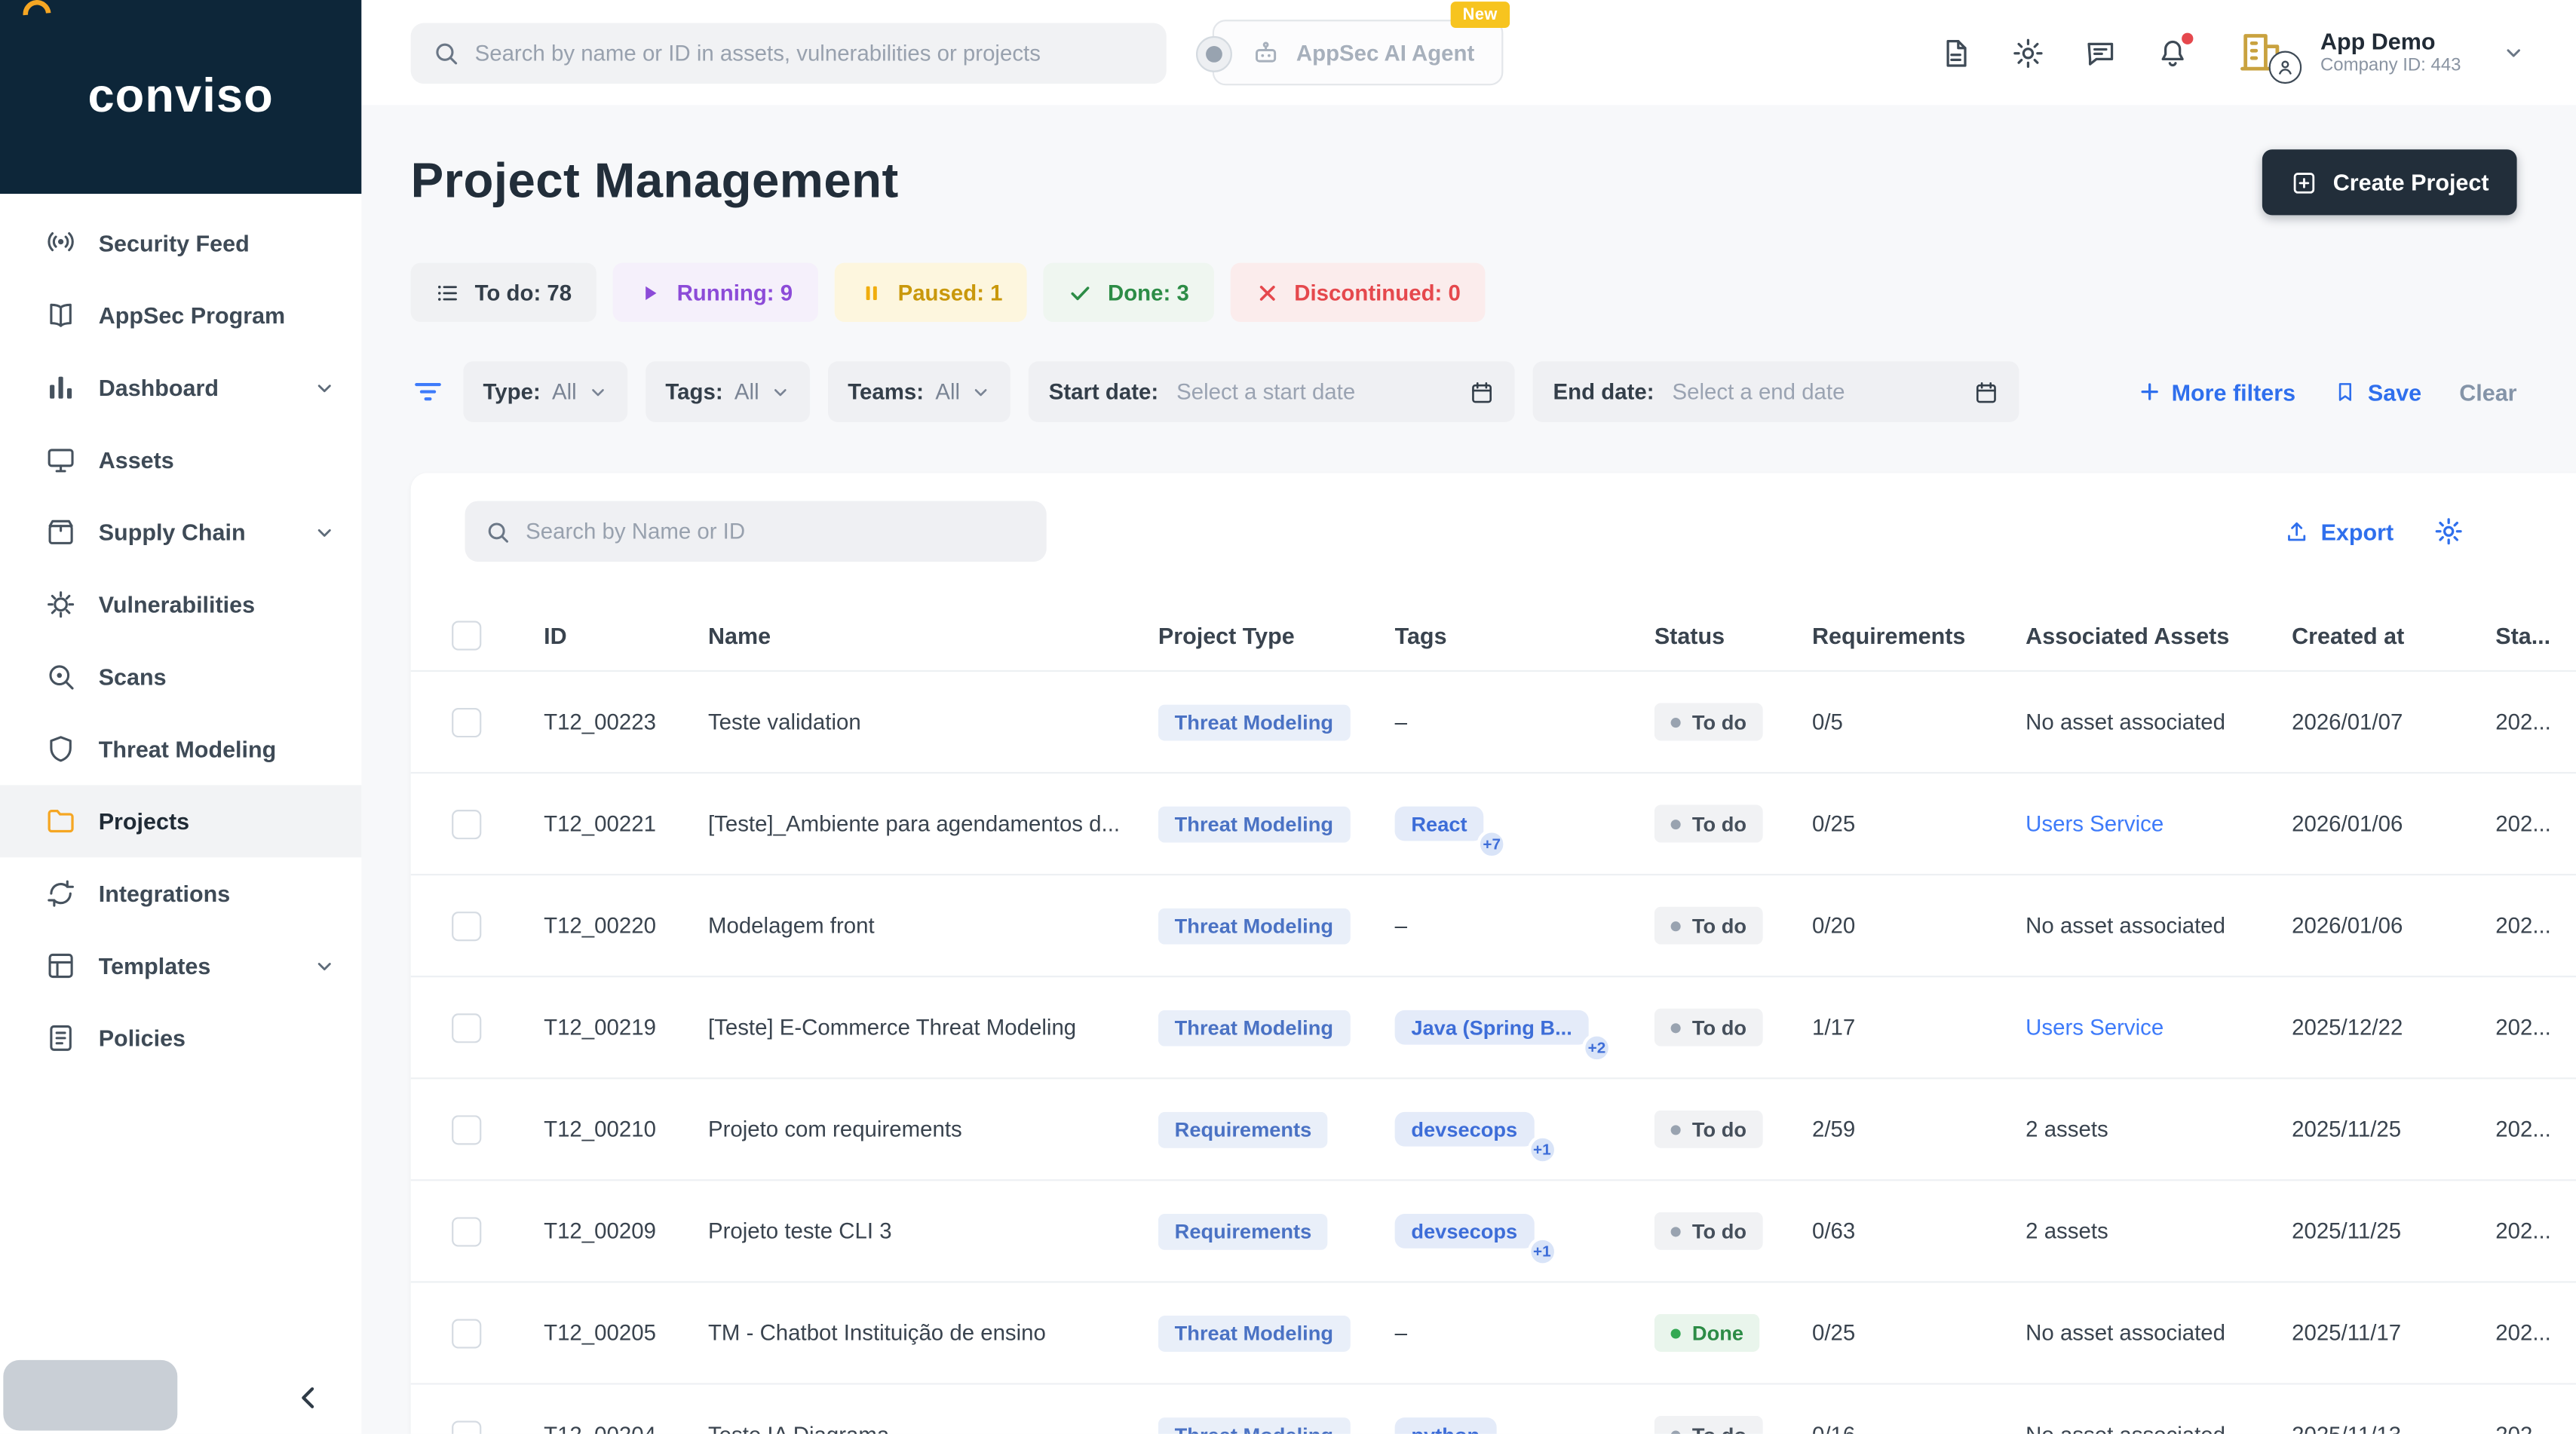 The image size is (2576, 1434). Describe the element at coordinates (1385, 53) in the screenshot. I see `ai-agent-label: AppSec AI Agent` at that location.